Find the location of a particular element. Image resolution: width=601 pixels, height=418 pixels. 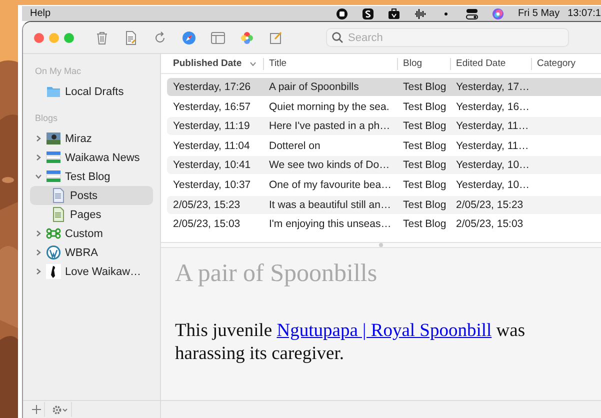

column-header: Category is located at coordinates (566, 64).